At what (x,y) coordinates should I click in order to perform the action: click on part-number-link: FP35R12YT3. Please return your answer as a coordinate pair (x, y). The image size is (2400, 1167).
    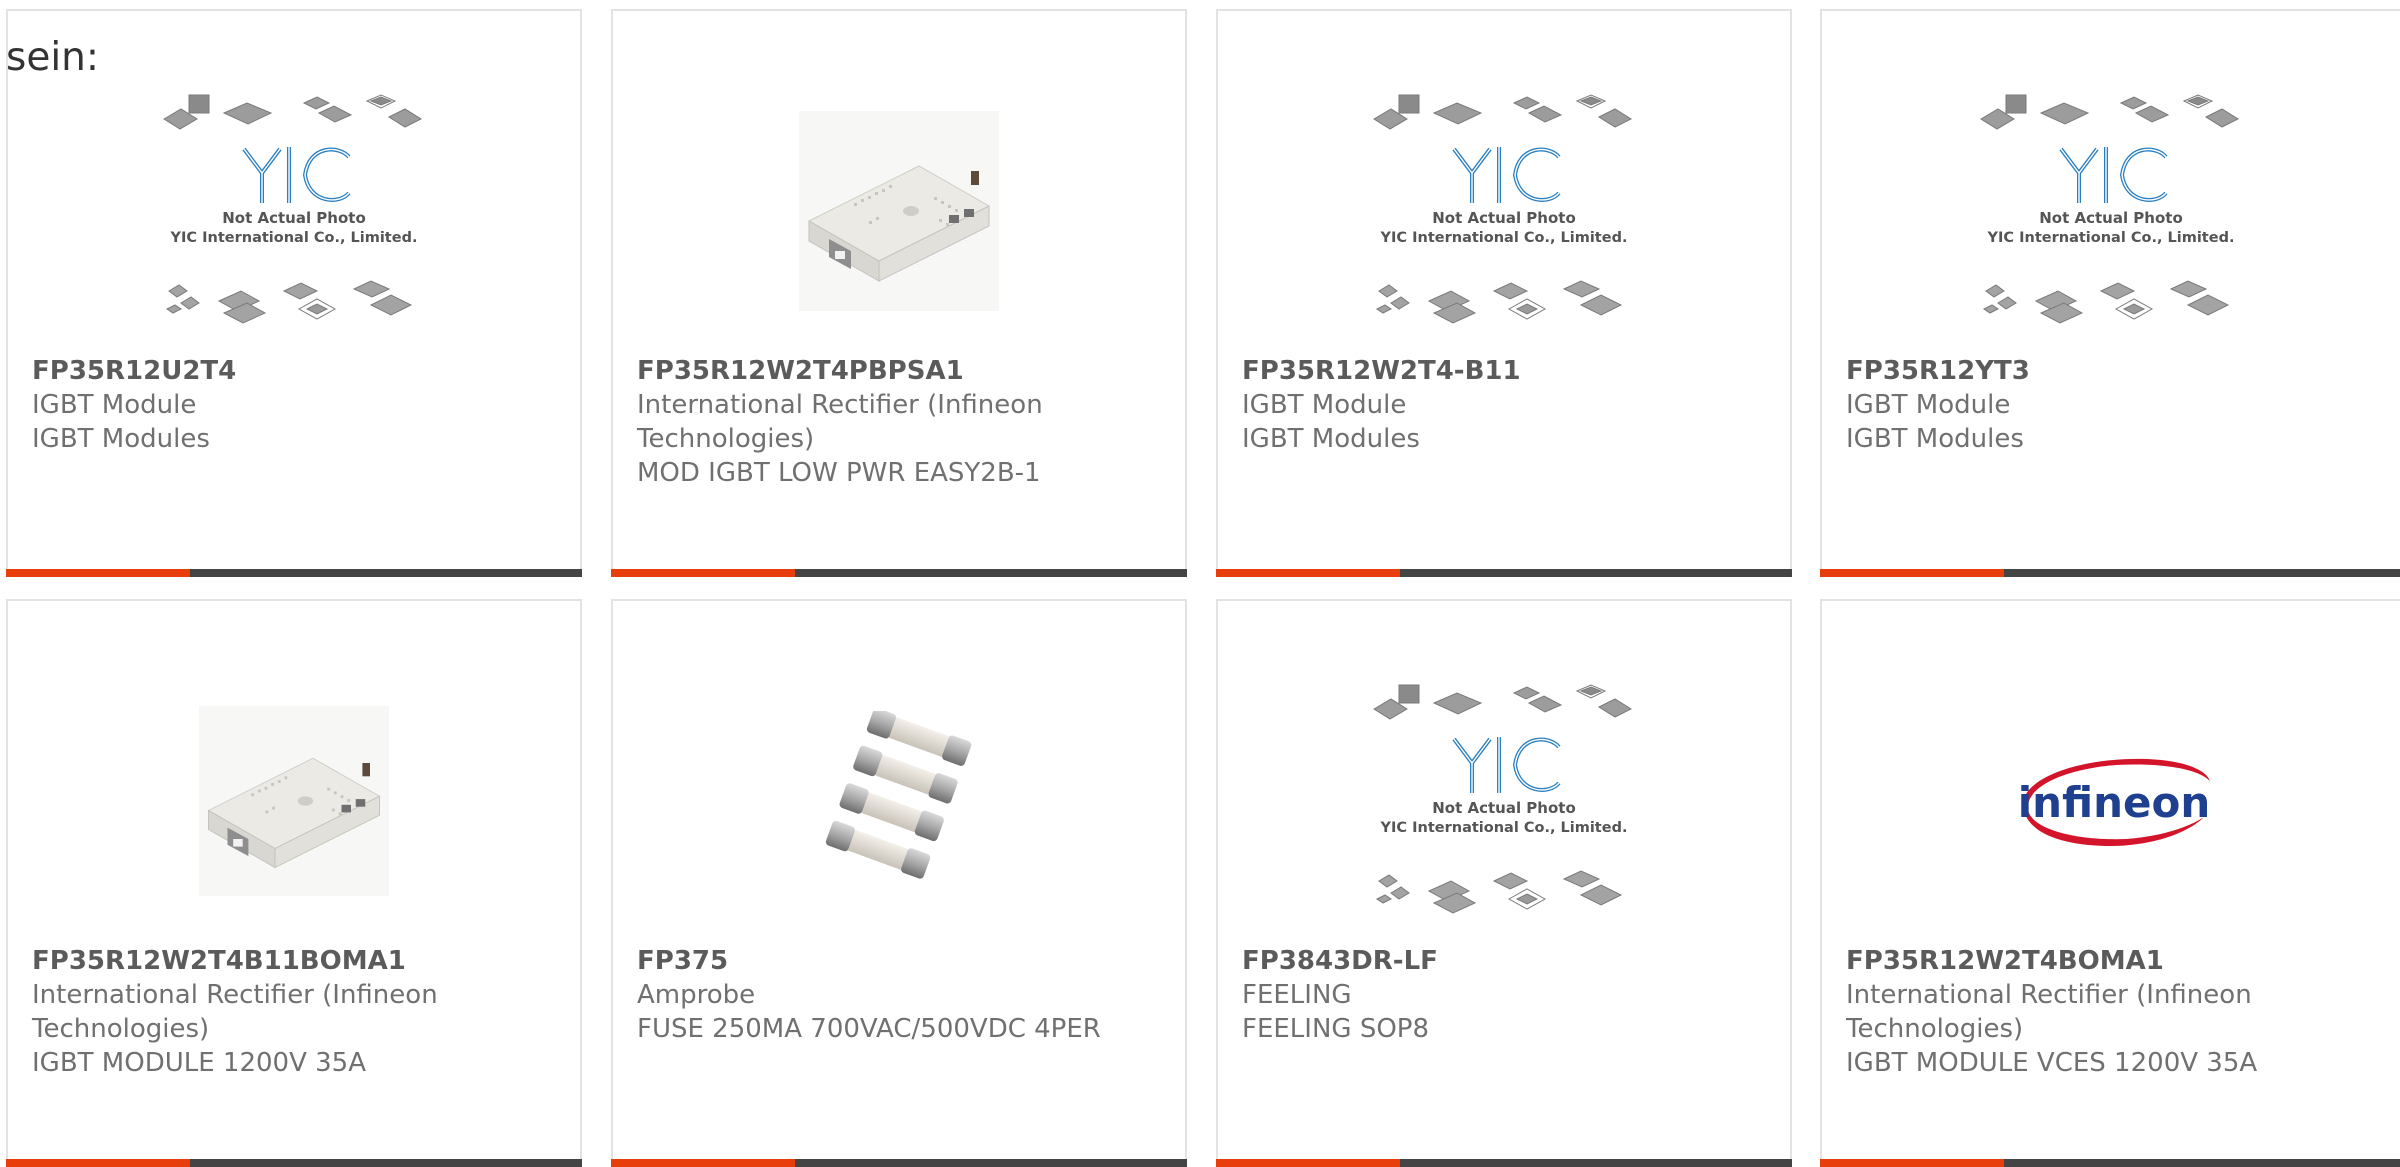
    Looking at the image, I should click on (2113, 371).